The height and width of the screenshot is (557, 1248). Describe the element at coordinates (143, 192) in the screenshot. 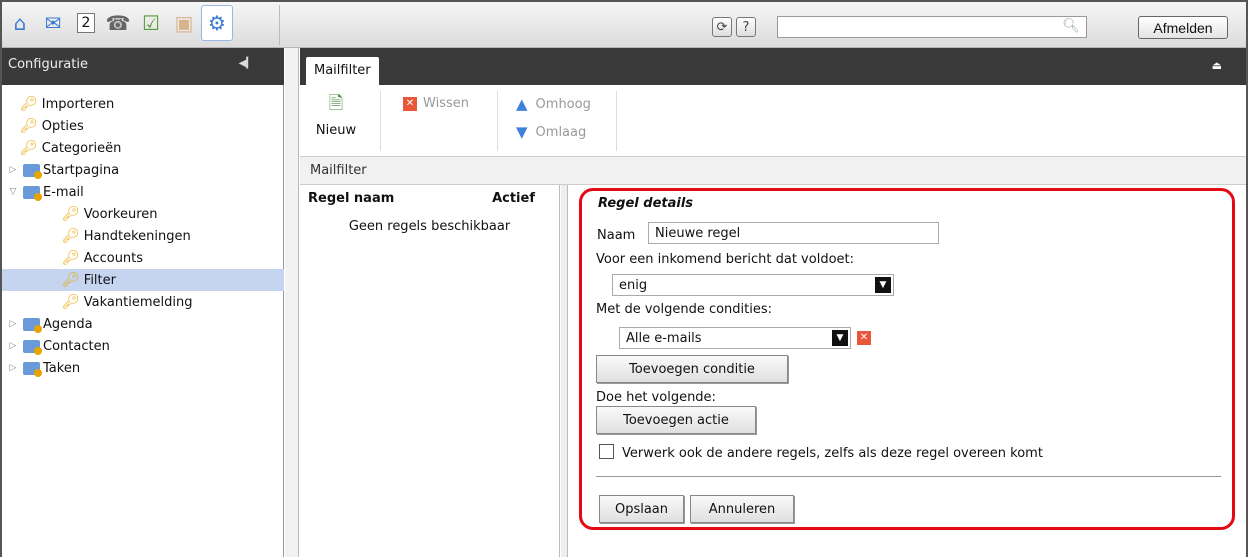

I see `sidebar-item-e-mail: ▽ E-mail` at that location.